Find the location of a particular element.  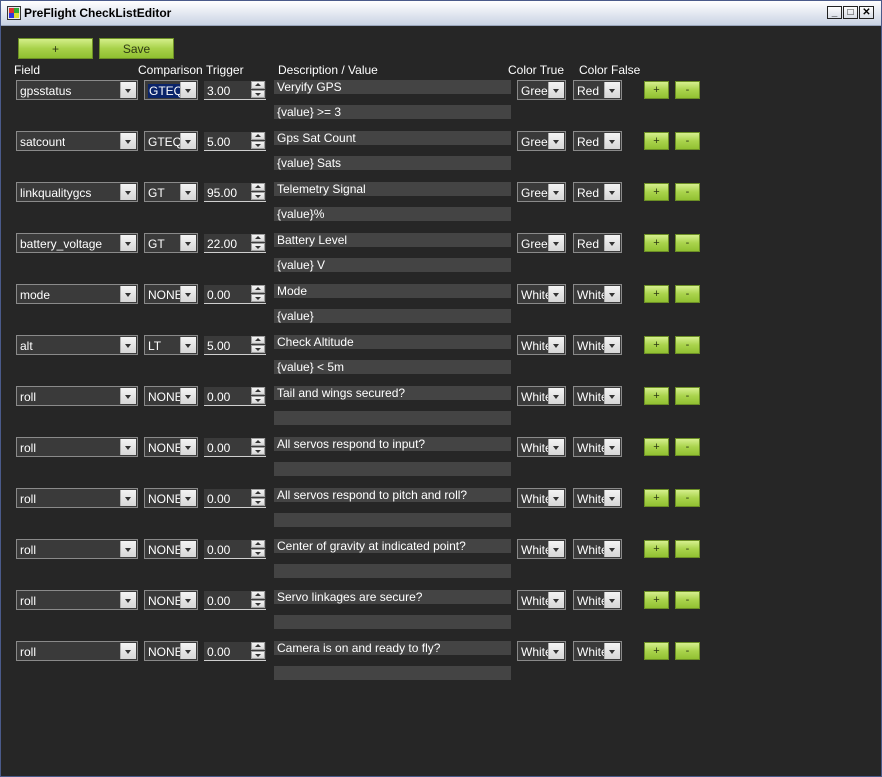

description-field: Battery Level is located at coordinates (392, 240).